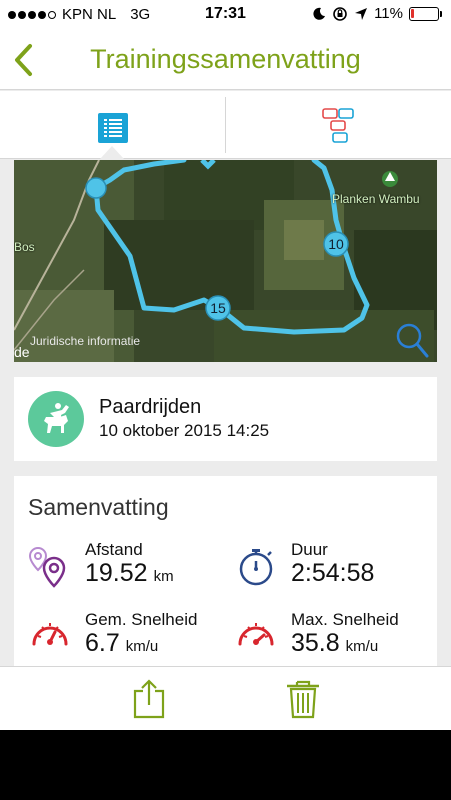 The image size is (451, 800). Describe the element at coordinates (56, 419) in the screenshot. I see `horse-riding-icon` at that location.